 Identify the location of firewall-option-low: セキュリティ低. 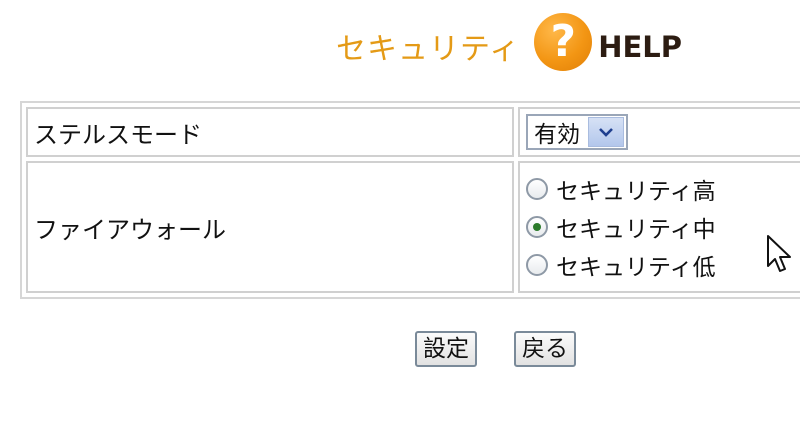
(663, 265).